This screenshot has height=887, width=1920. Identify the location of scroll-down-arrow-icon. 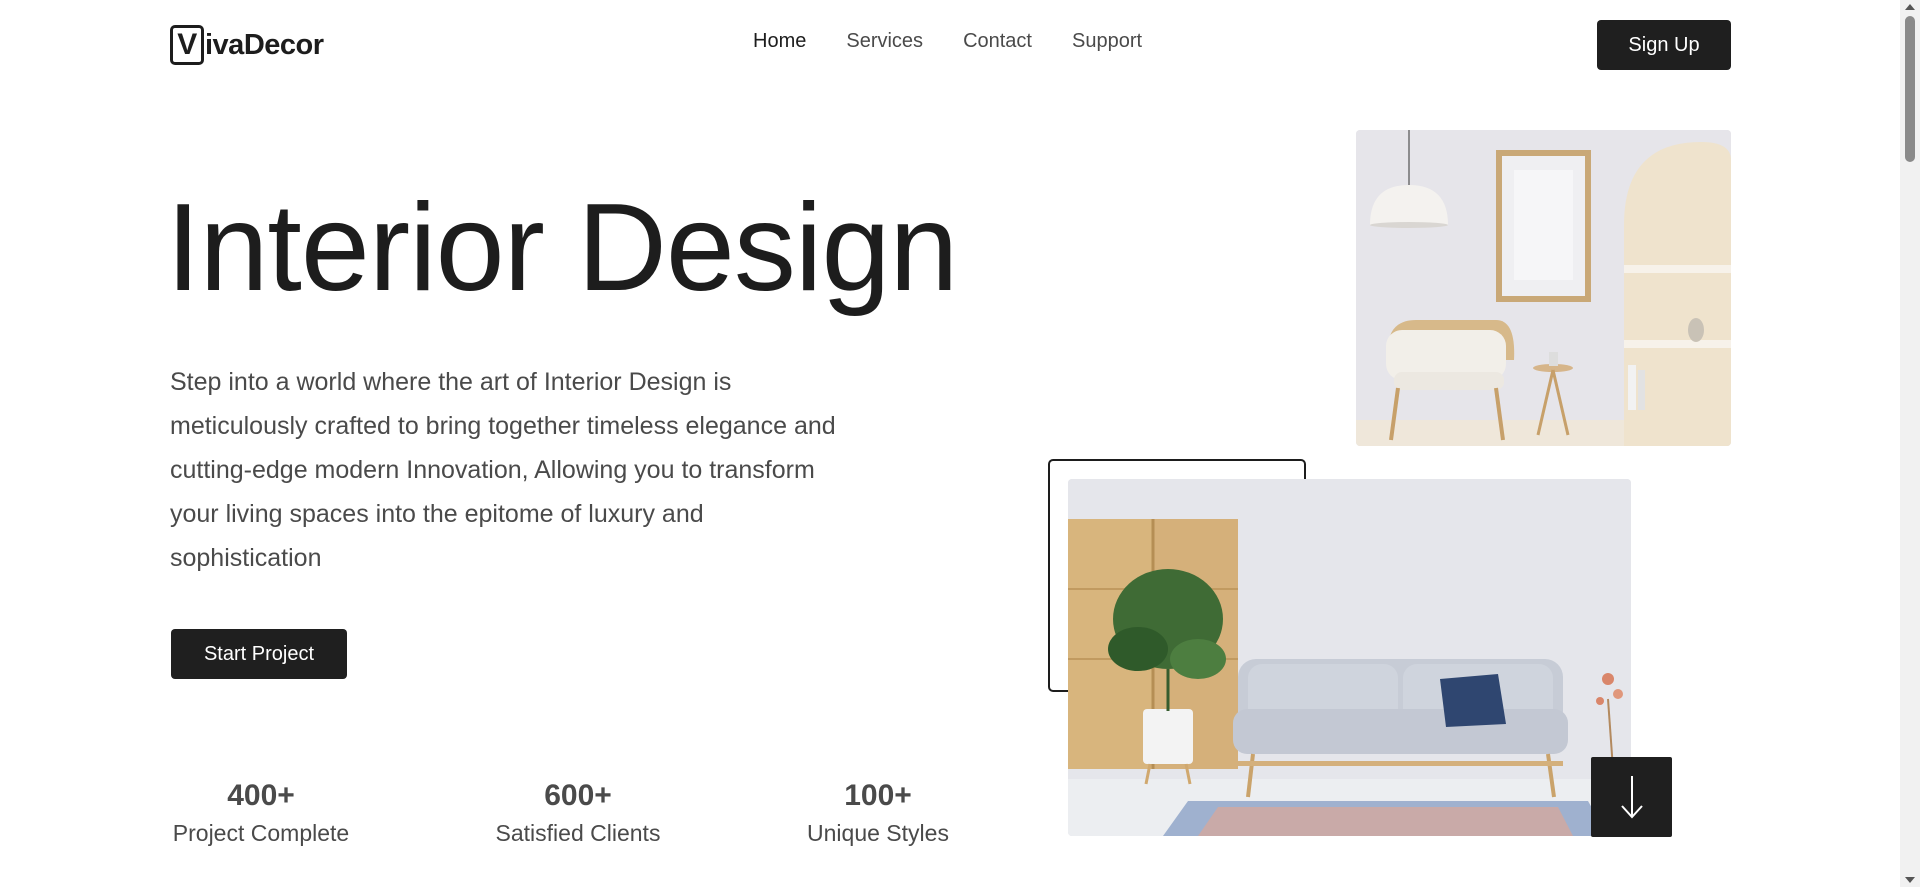
(1910, 880).